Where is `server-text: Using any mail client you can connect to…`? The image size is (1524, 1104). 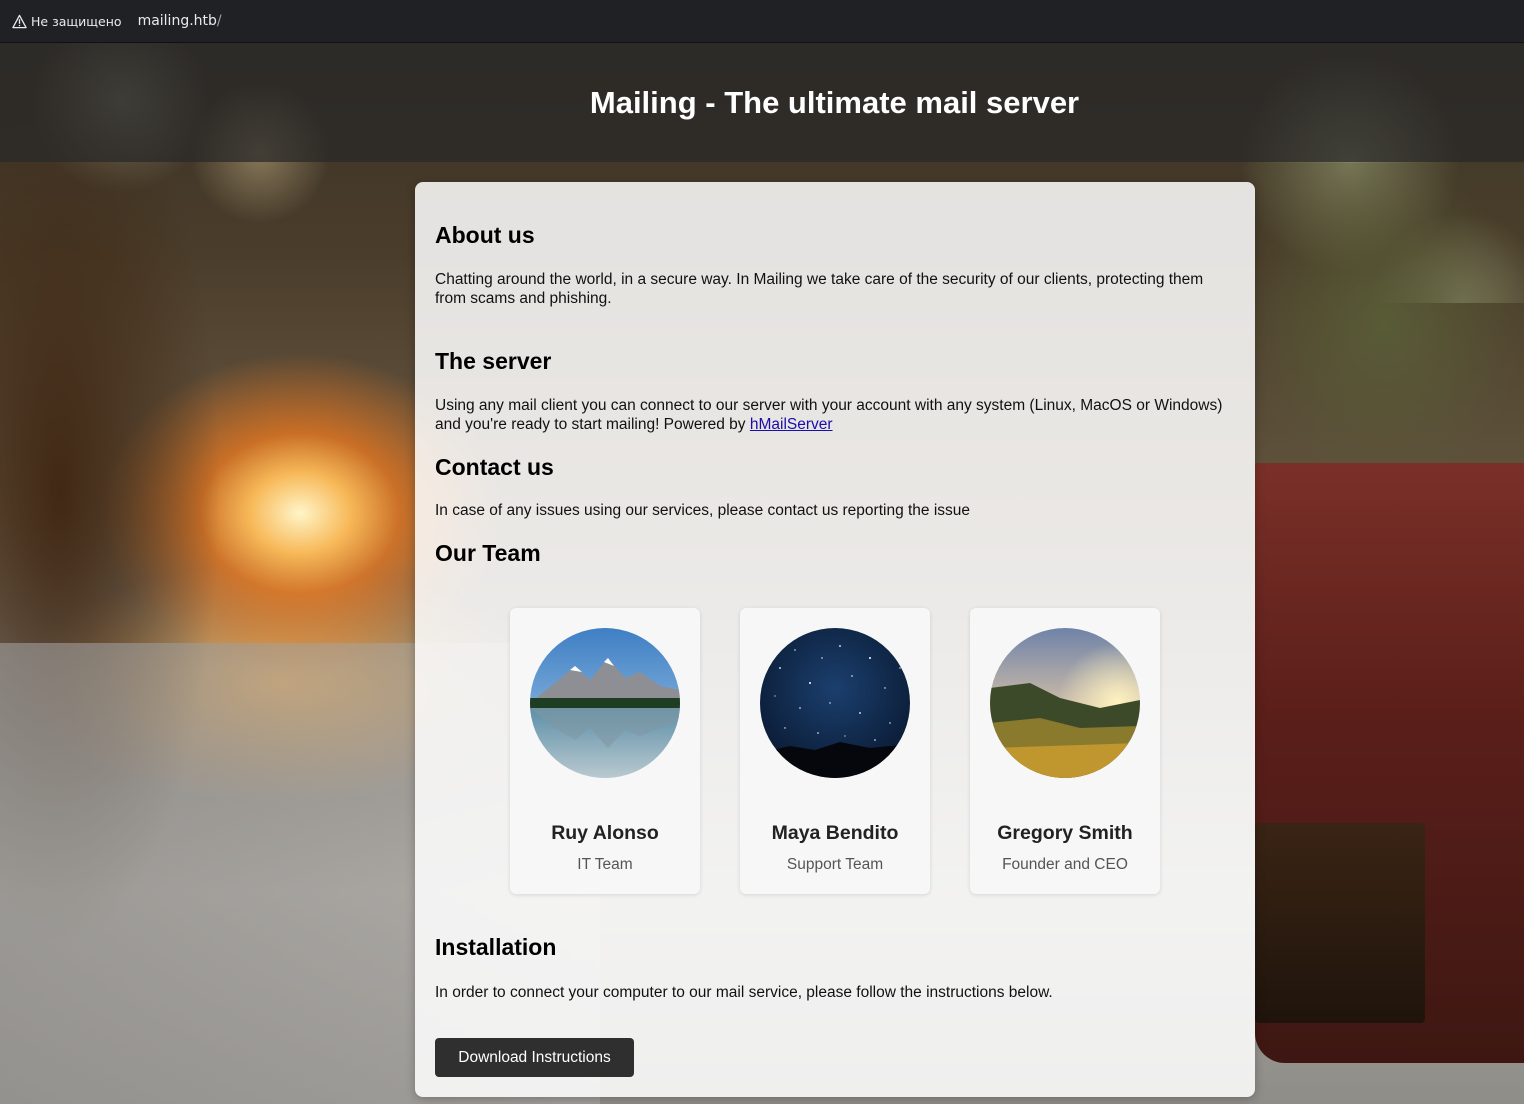
server-text: Using any mail client you can connect to… is located at coordinates (835, 415).